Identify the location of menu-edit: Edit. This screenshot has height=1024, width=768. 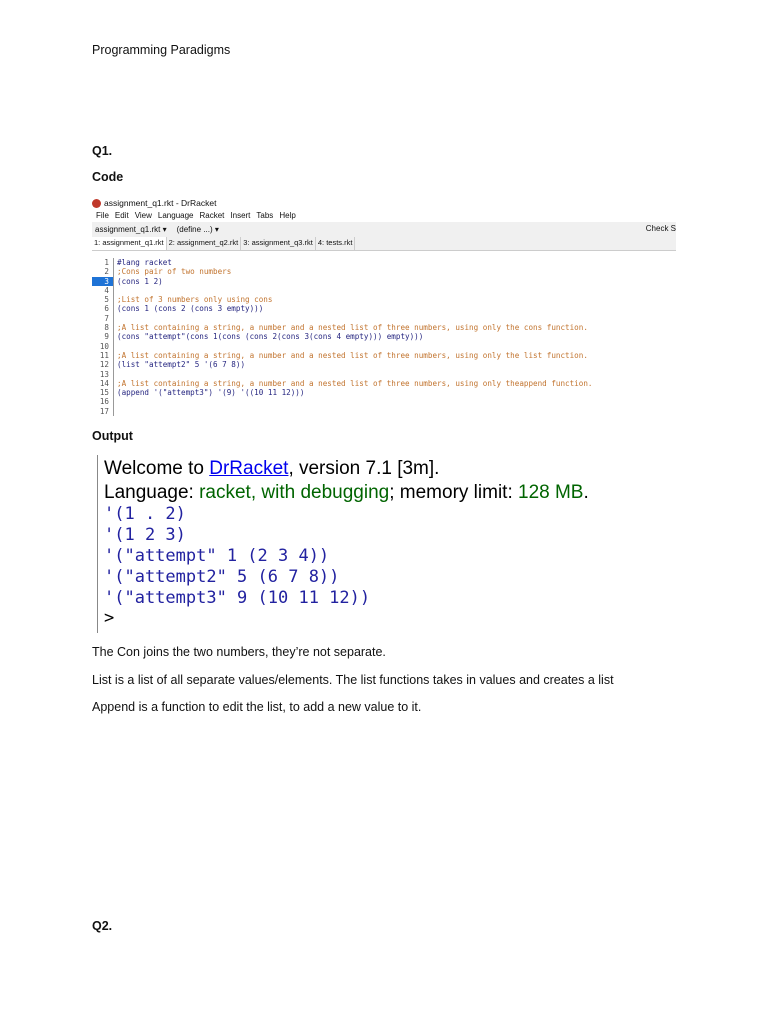
(121, 215).